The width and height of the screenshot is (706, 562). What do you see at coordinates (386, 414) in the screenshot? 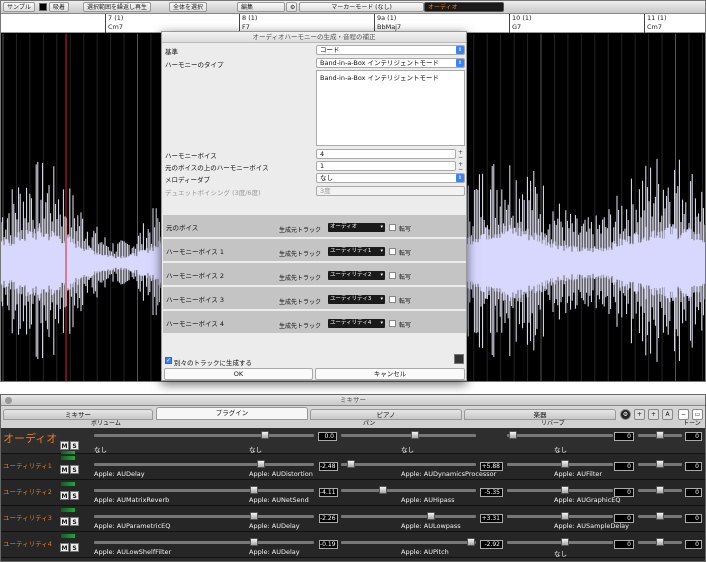
I see `tab-piano: ピアノ` at bounding box center [386, 414].